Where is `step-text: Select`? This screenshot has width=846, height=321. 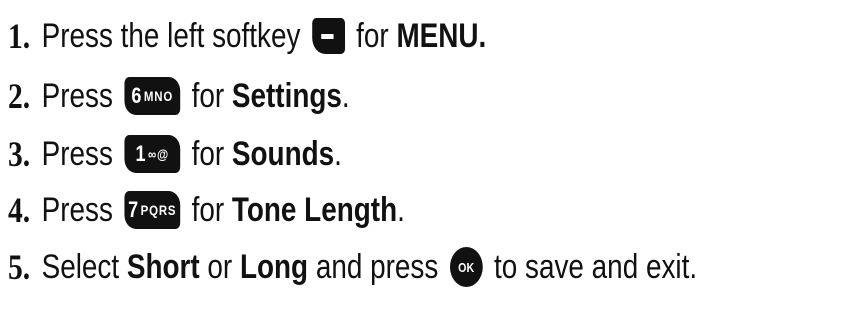 step-text: Select is located at coordinates (80, 266).